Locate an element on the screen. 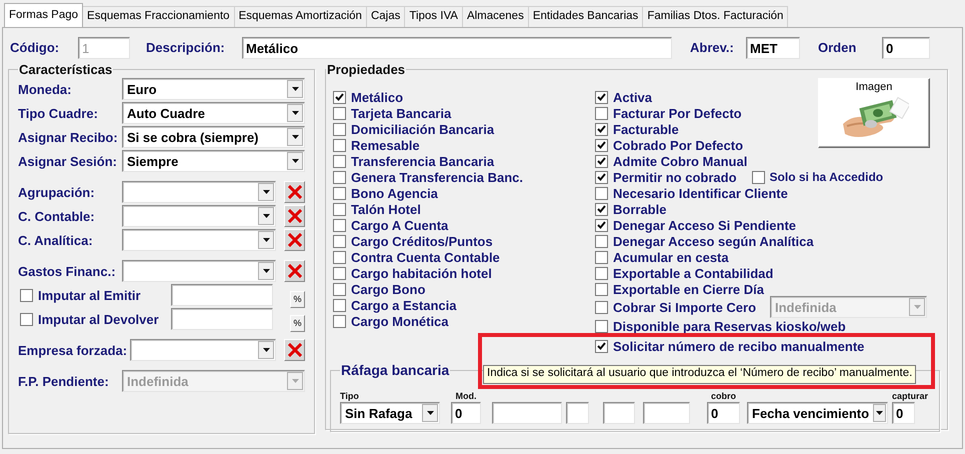 The height and width of the screenshot is (454, 965). dropdown: Auto Cuadre is located at coordinates (213, 113).